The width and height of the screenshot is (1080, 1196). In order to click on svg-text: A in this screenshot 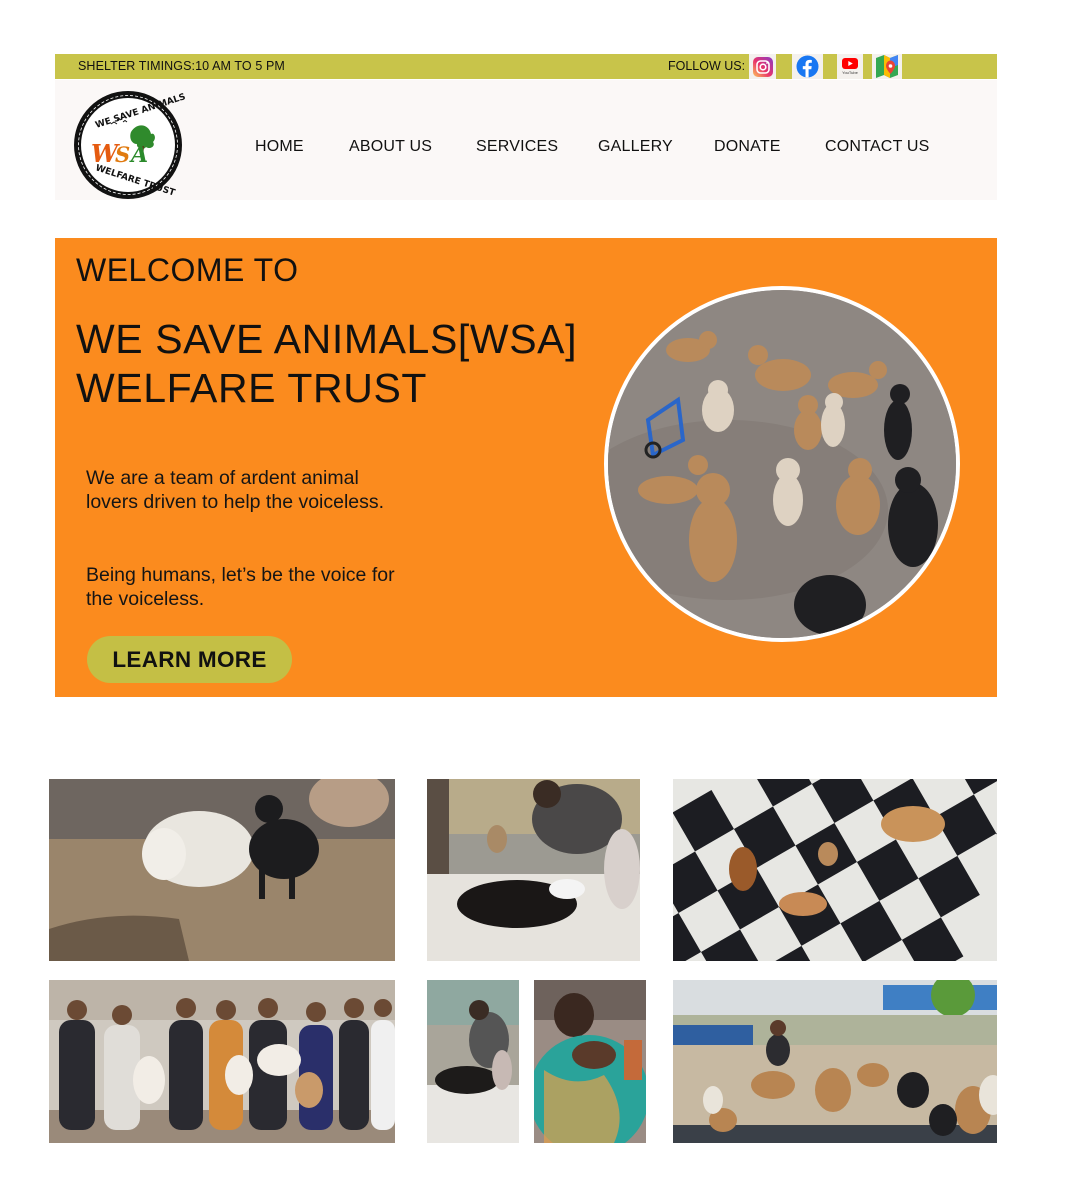, I will do `click(138, 155)`.